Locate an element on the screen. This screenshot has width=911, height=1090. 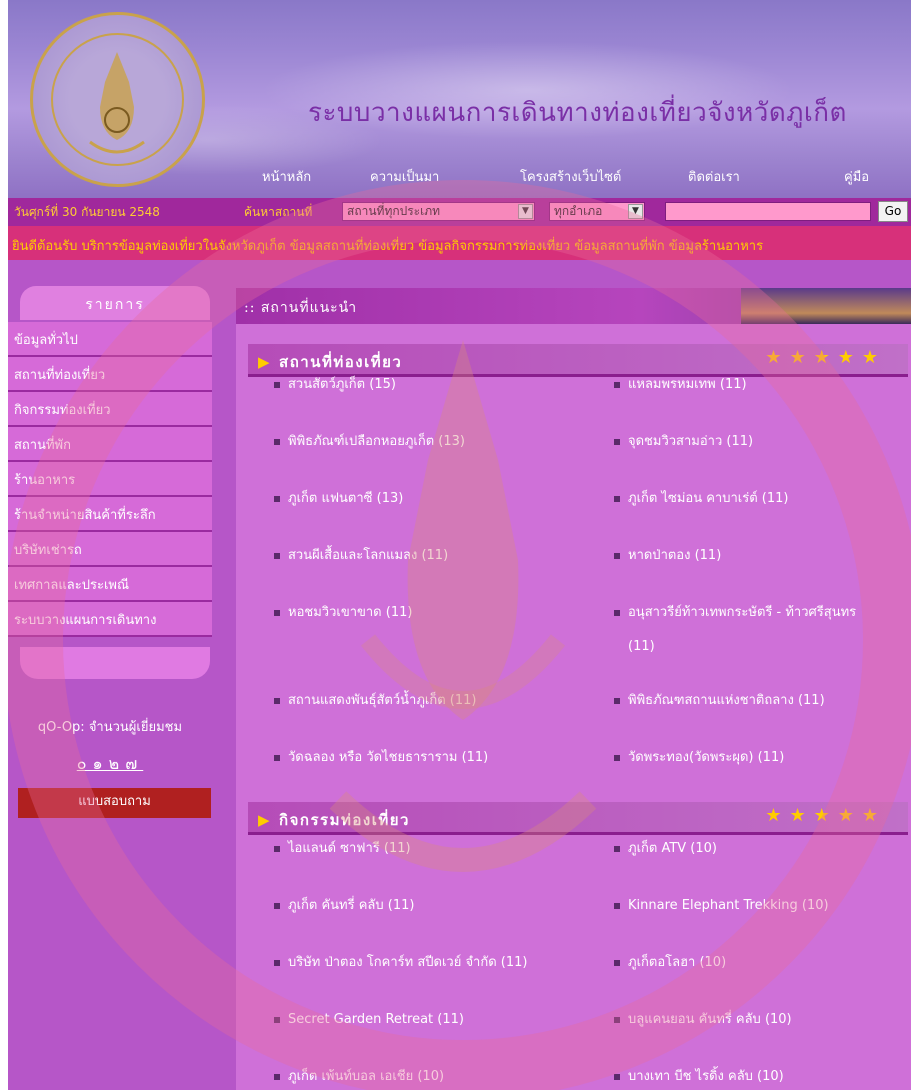
main-header-title: :: สถานที่แนะนำ is located at coordinates (301, 308).